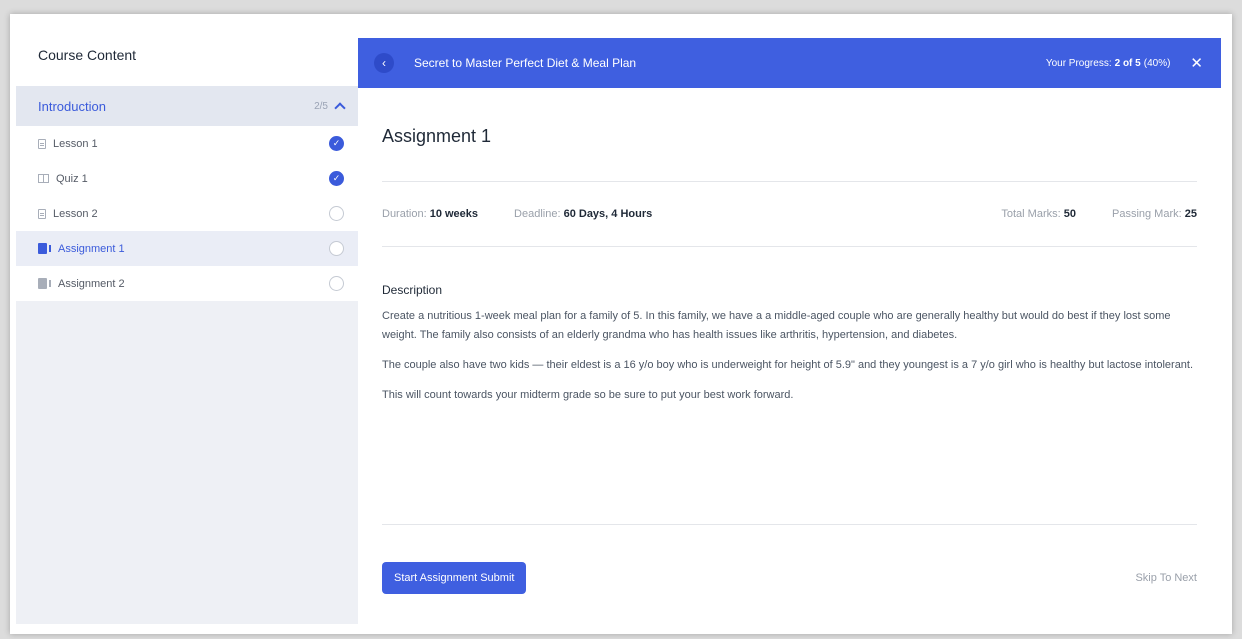 The width and height of the screenshot is (1242, 639). I want to click on sidebar-item-label: Lesson 1, so click(75, 143).